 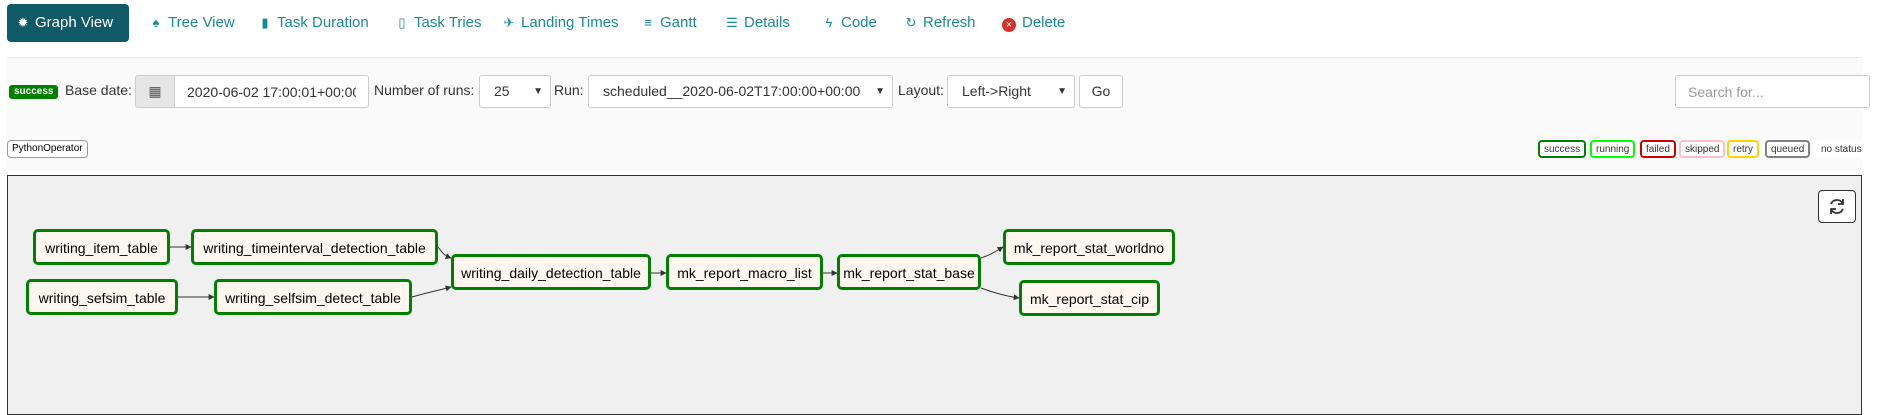 What do you see at coordinates (102, 297) in the screenshot?
I see `task-node-writing-sefsim-table: writing_sefsim_table` at bounding box center [102, 297].